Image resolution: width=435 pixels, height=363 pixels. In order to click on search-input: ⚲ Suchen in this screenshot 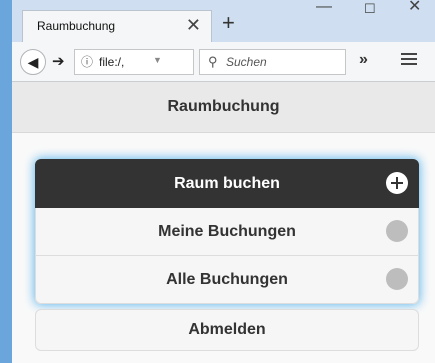, I will do `click(272, 62)`.